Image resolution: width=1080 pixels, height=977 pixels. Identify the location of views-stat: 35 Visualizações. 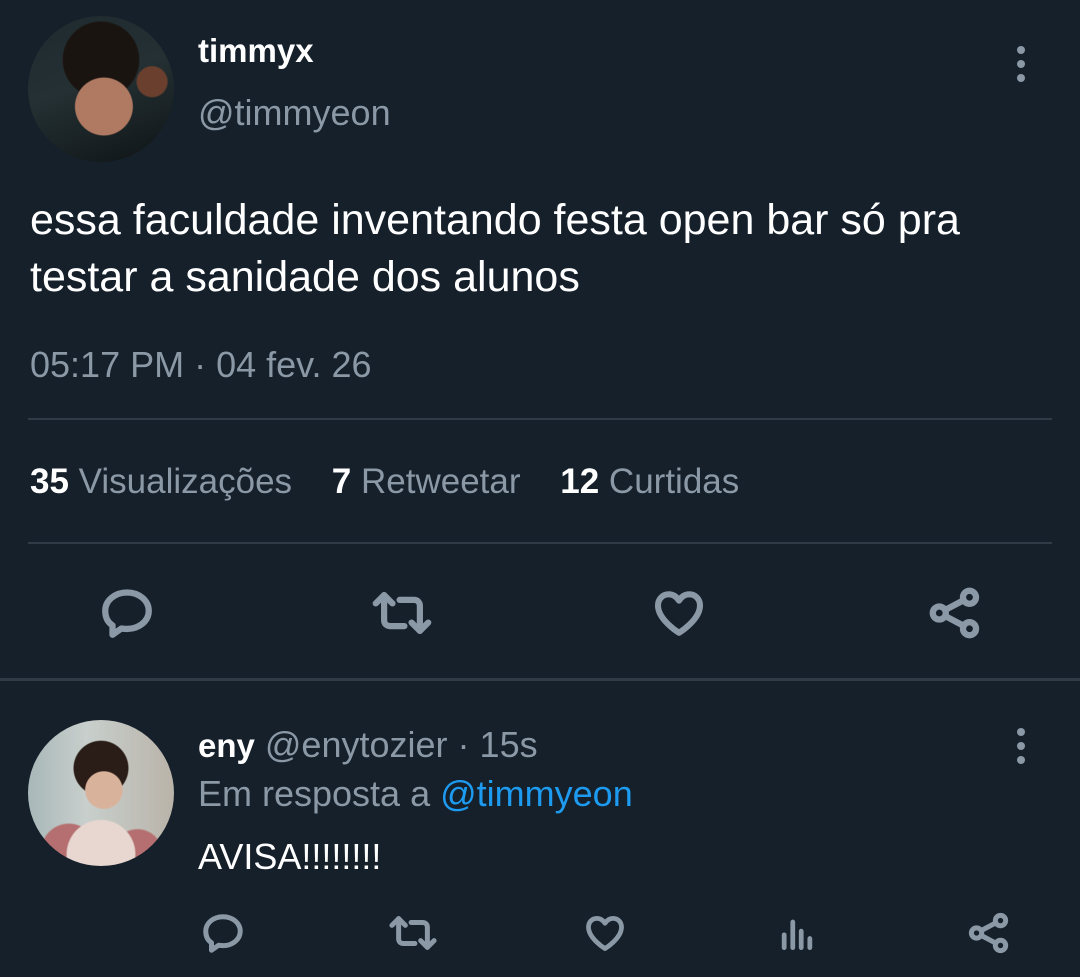
(161, 481).